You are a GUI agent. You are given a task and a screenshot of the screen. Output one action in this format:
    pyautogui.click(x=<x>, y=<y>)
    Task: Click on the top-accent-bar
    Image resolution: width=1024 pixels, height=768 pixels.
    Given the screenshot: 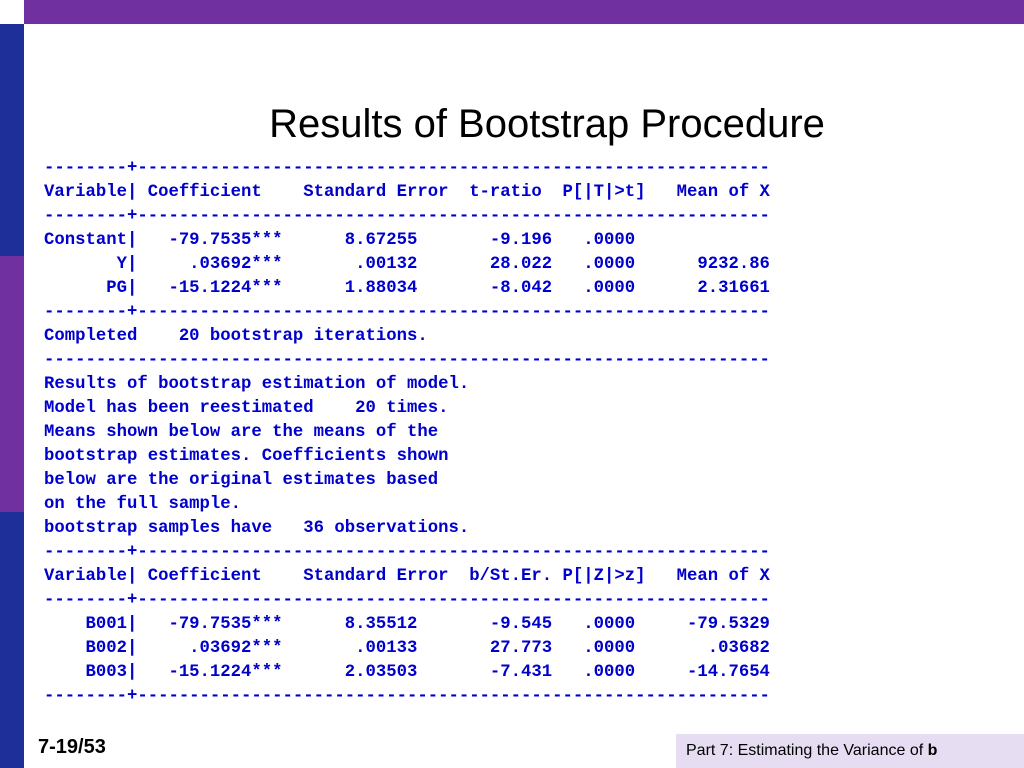 What is the action you would take?
    pyautogui.click(x=512, y=12)
    